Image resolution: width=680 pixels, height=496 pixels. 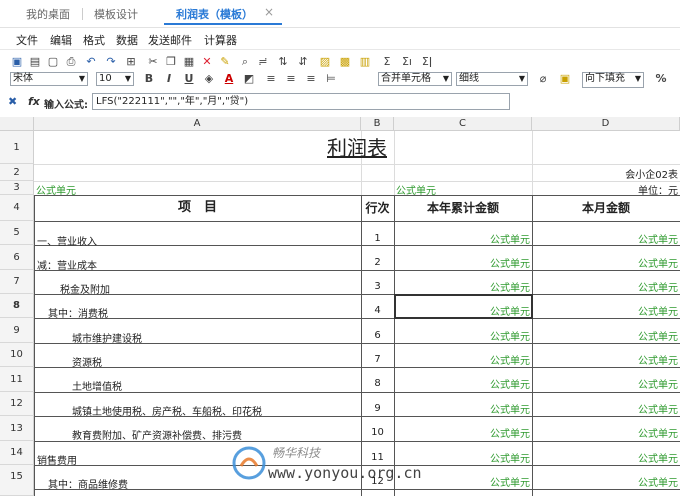 What do you see at coordinates (17, 172) in the screenshot?
I see `row-header: 2` at bounding box center [17, 172].